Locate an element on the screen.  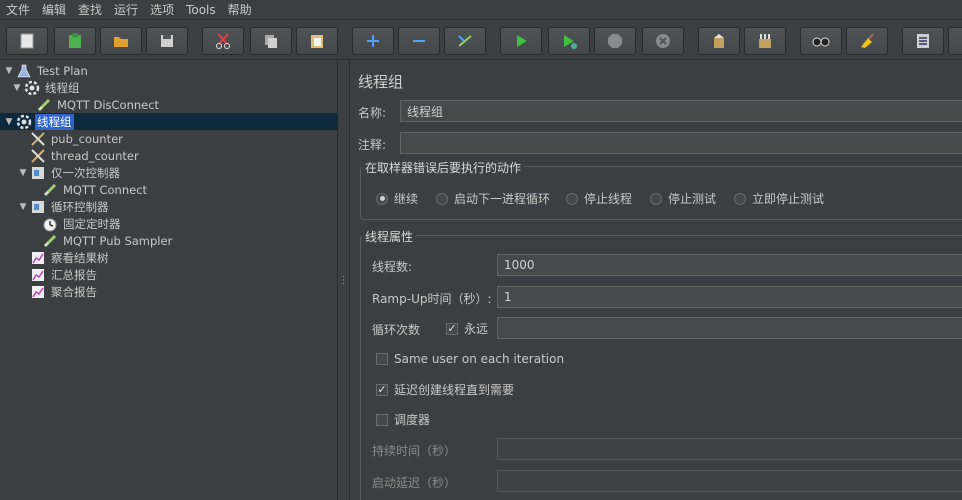
templates-button is located at coordinates (75, 41).